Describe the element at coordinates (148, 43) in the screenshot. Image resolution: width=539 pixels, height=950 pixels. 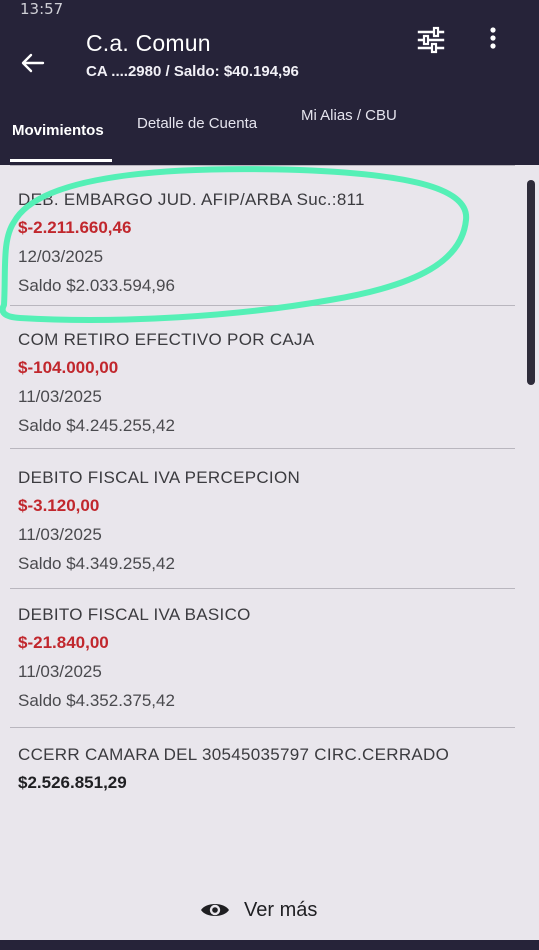
I see `page-title: C.a. Comun` at that location.